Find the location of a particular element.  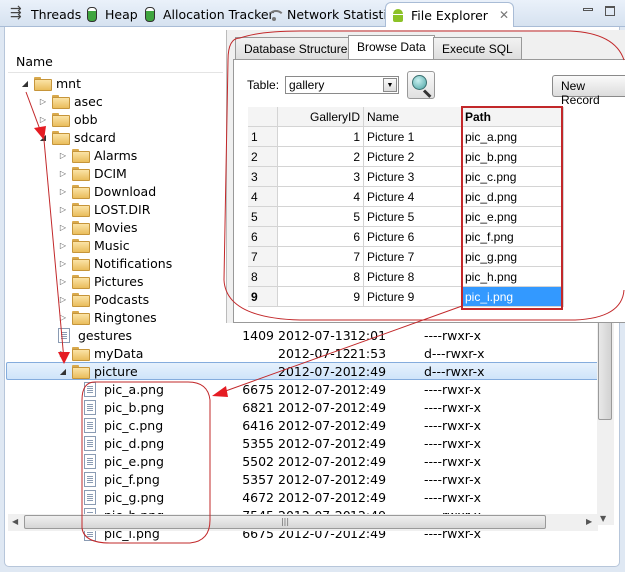

path-cell: pic_d.png is located at coordinates (513, 197).